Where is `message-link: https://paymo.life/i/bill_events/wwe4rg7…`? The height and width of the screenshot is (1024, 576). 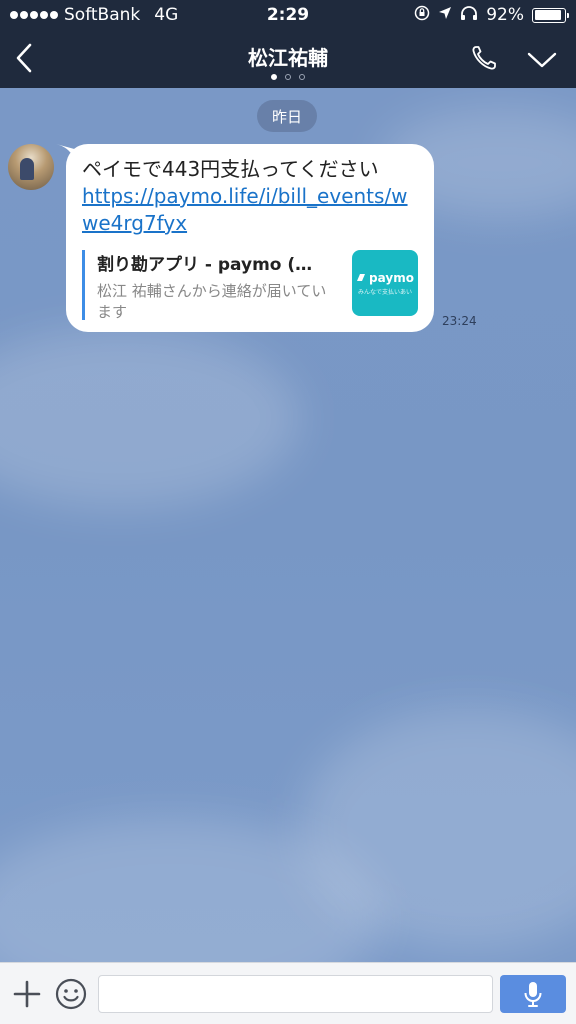
message-link: https://paymo.life/i/bill_events/wwe4rg7… is located at coordinates (250, 210).